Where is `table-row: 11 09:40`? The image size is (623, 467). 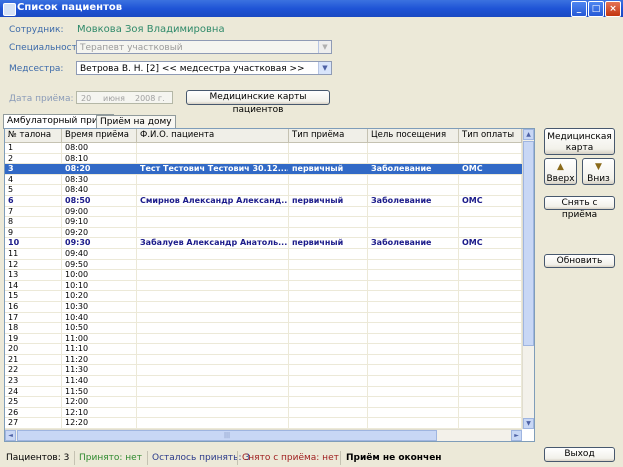
table-row: 11 09:40 is located at coordinates (263, 254).